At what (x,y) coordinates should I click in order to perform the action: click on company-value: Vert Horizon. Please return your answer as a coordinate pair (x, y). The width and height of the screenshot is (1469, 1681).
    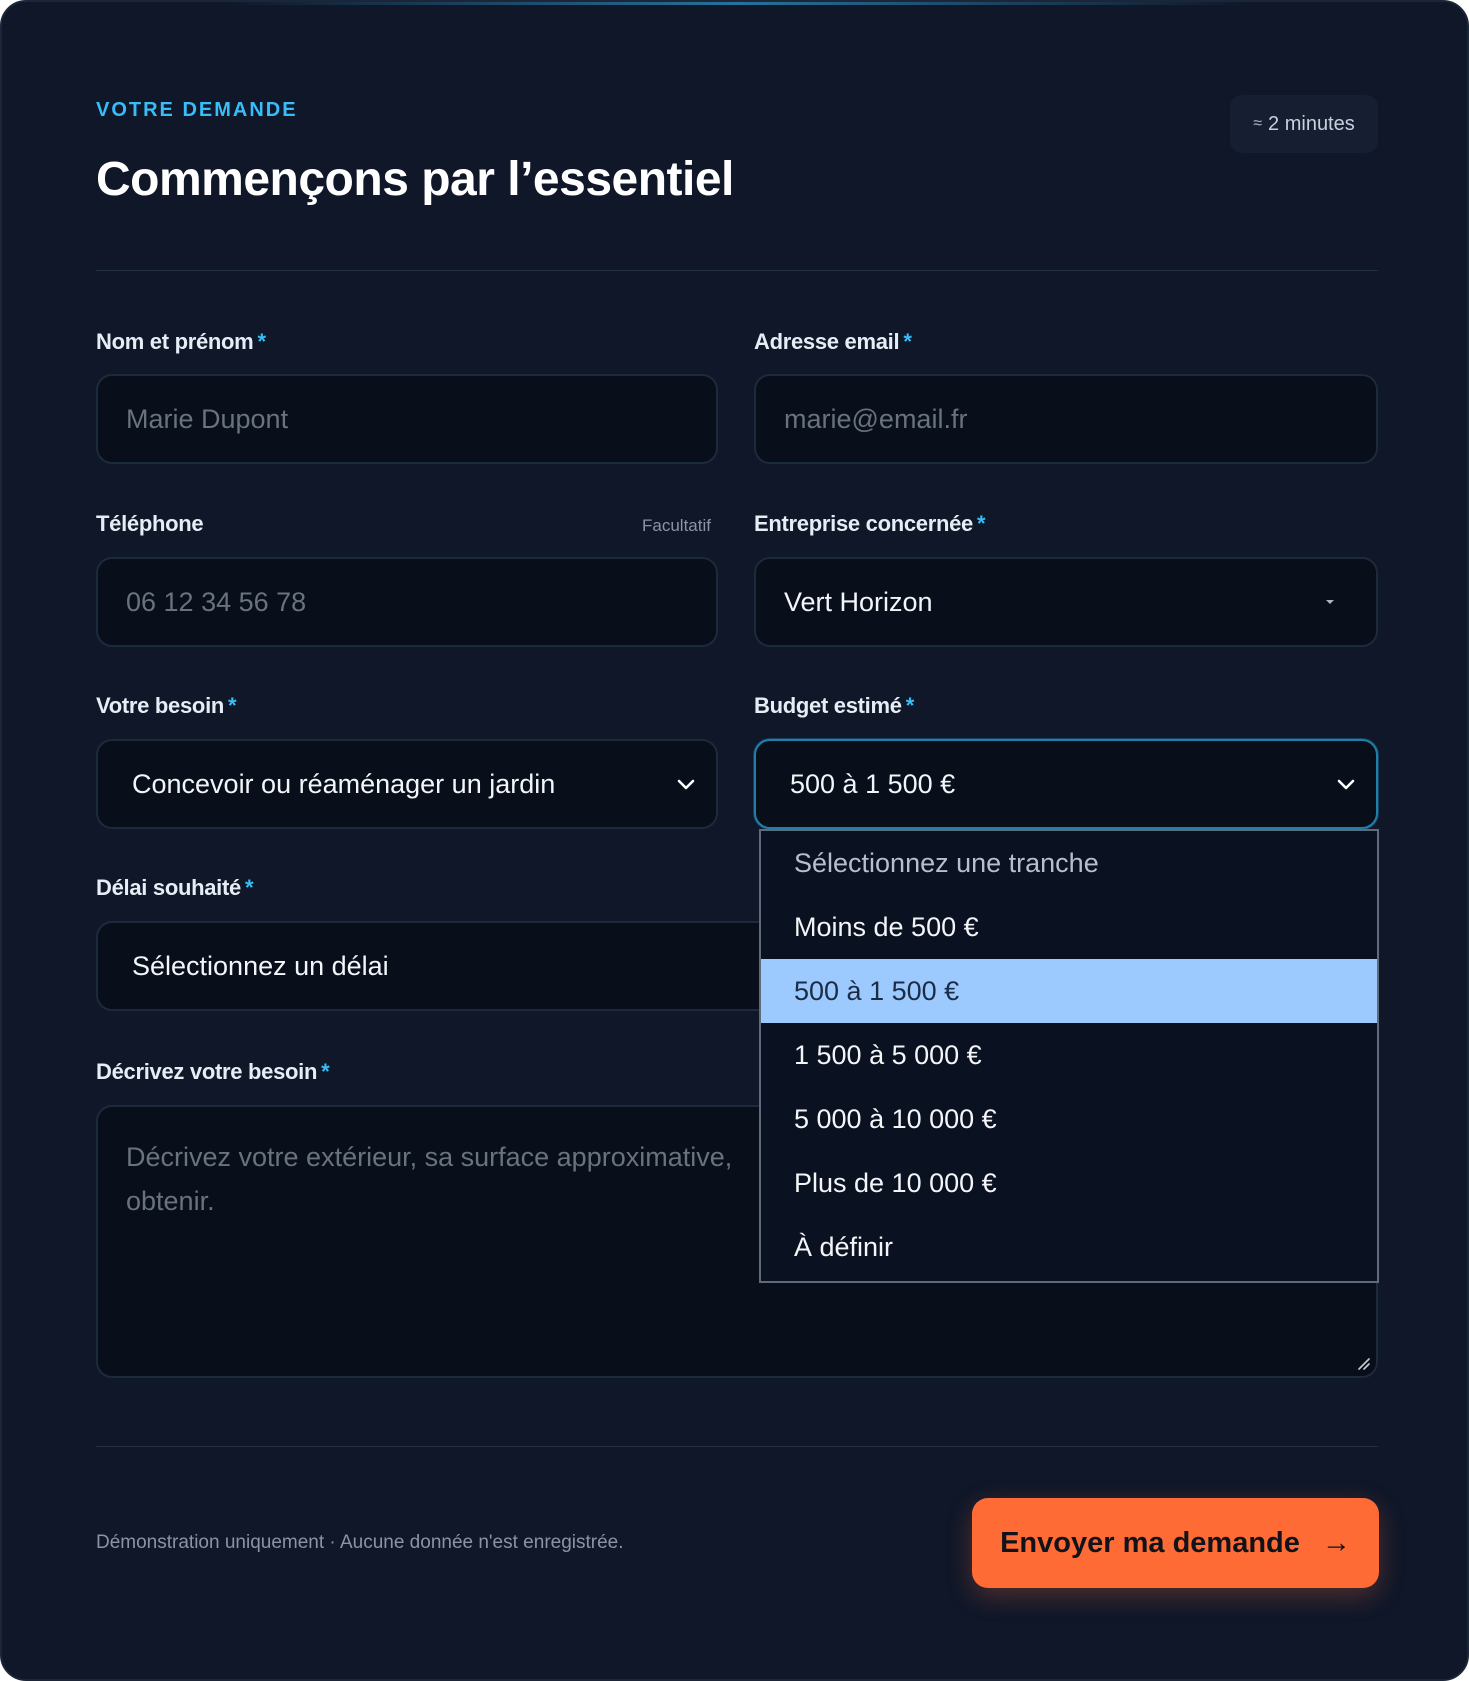
    Looking at the image, I should click on (858, 601).